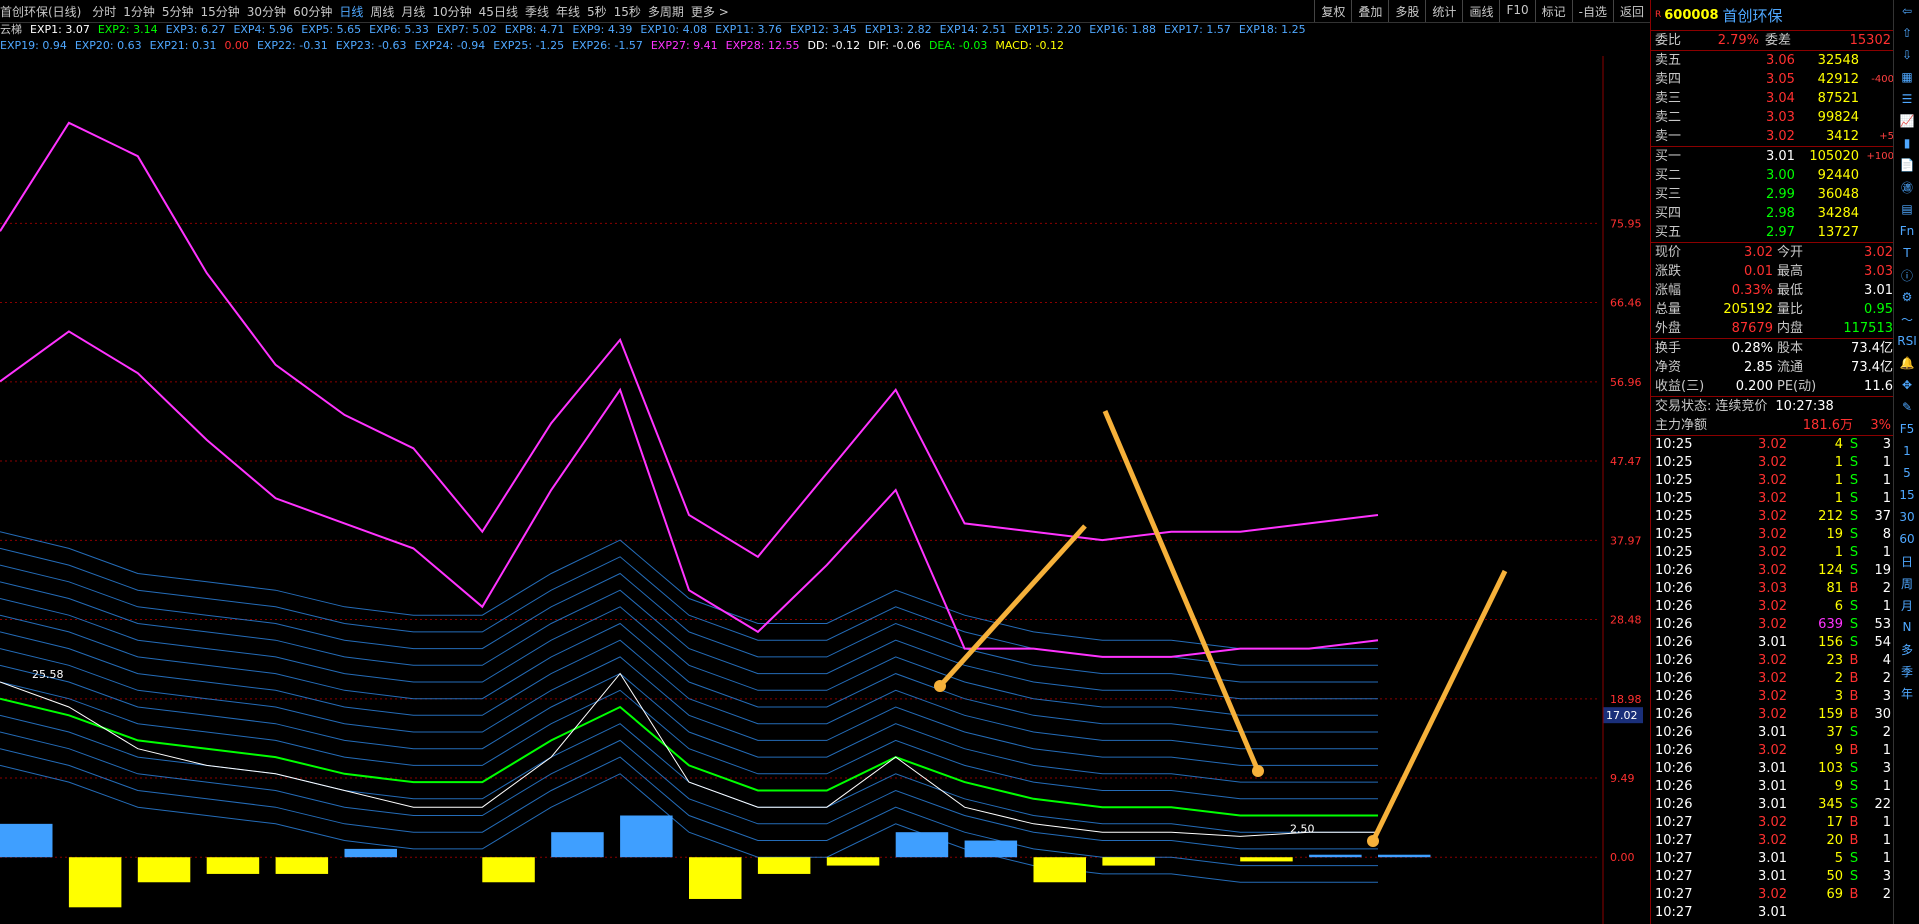  What do you see at coordinates (1668, 40) in the screenshot?
I see `weibi-label: 委比` at bounding box center [1668, 40].